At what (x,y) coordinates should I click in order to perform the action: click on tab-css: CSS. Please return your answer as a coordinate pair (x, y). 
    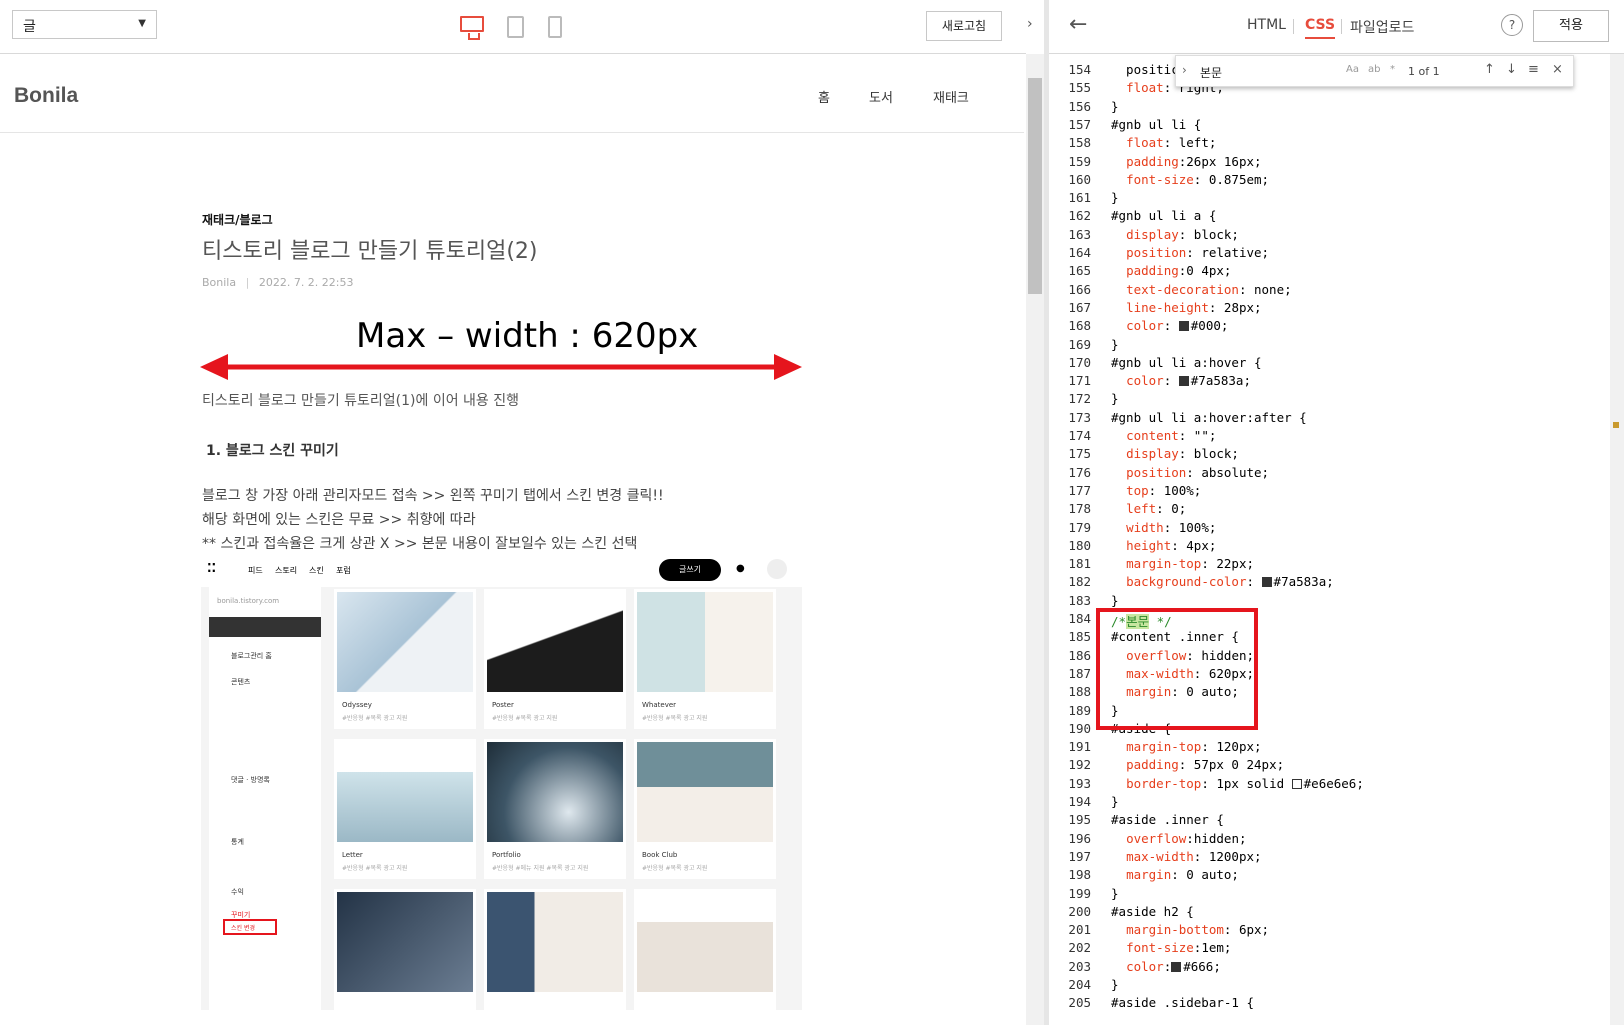
    Looking at the image, I should click on (1320, 28).